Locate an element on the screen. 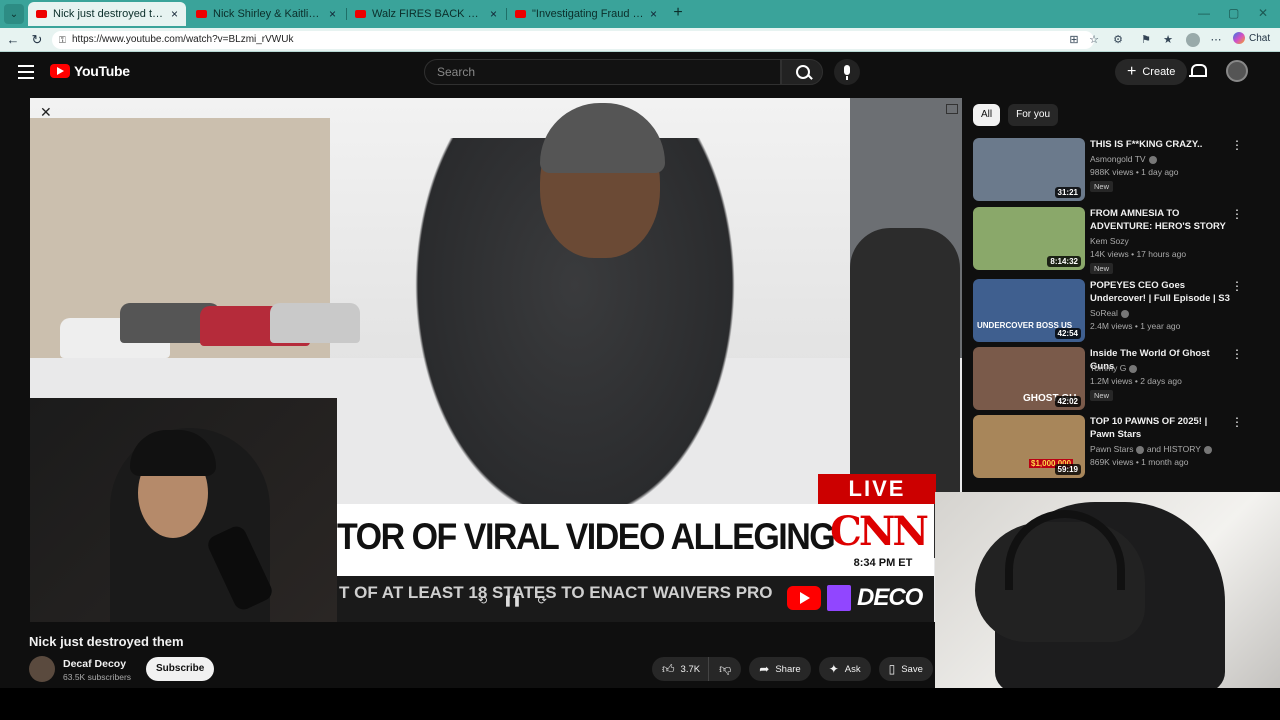 Image resolution: width=1280 pixels, height=720 pixels. share-label: Share is located at coordinates (788, 669).